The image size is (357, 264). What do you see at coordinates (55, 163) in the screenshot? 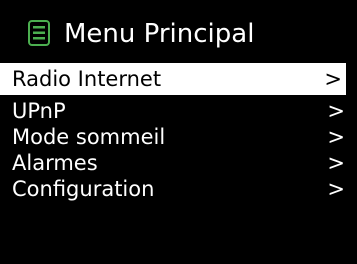
I see `menu-item-label: Alarmes` at bounding box center [55, 163].